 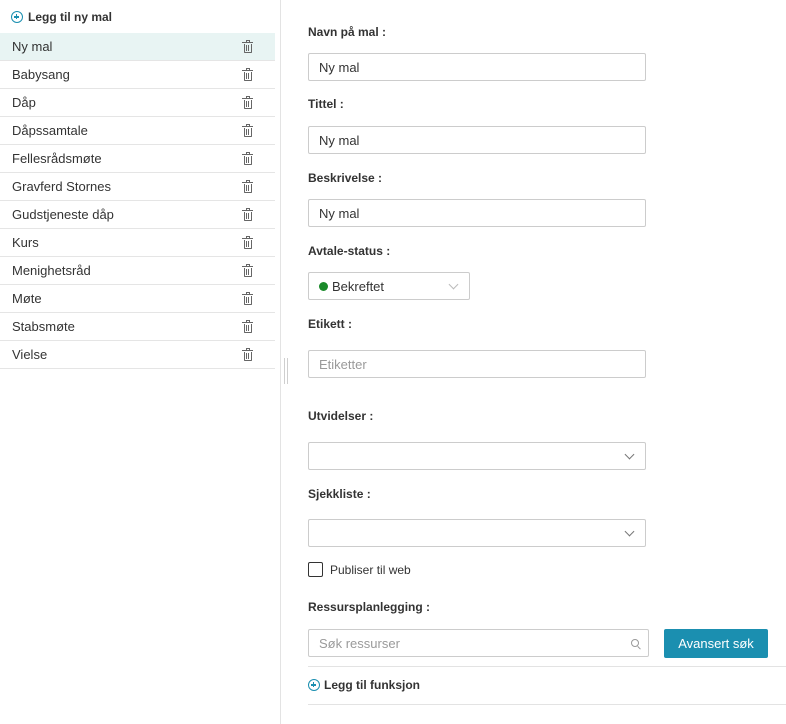 What do you see at coordinates (30, 354) in the screenshot?
I see `template-name: Vielse` at bounding box center [30, 354].